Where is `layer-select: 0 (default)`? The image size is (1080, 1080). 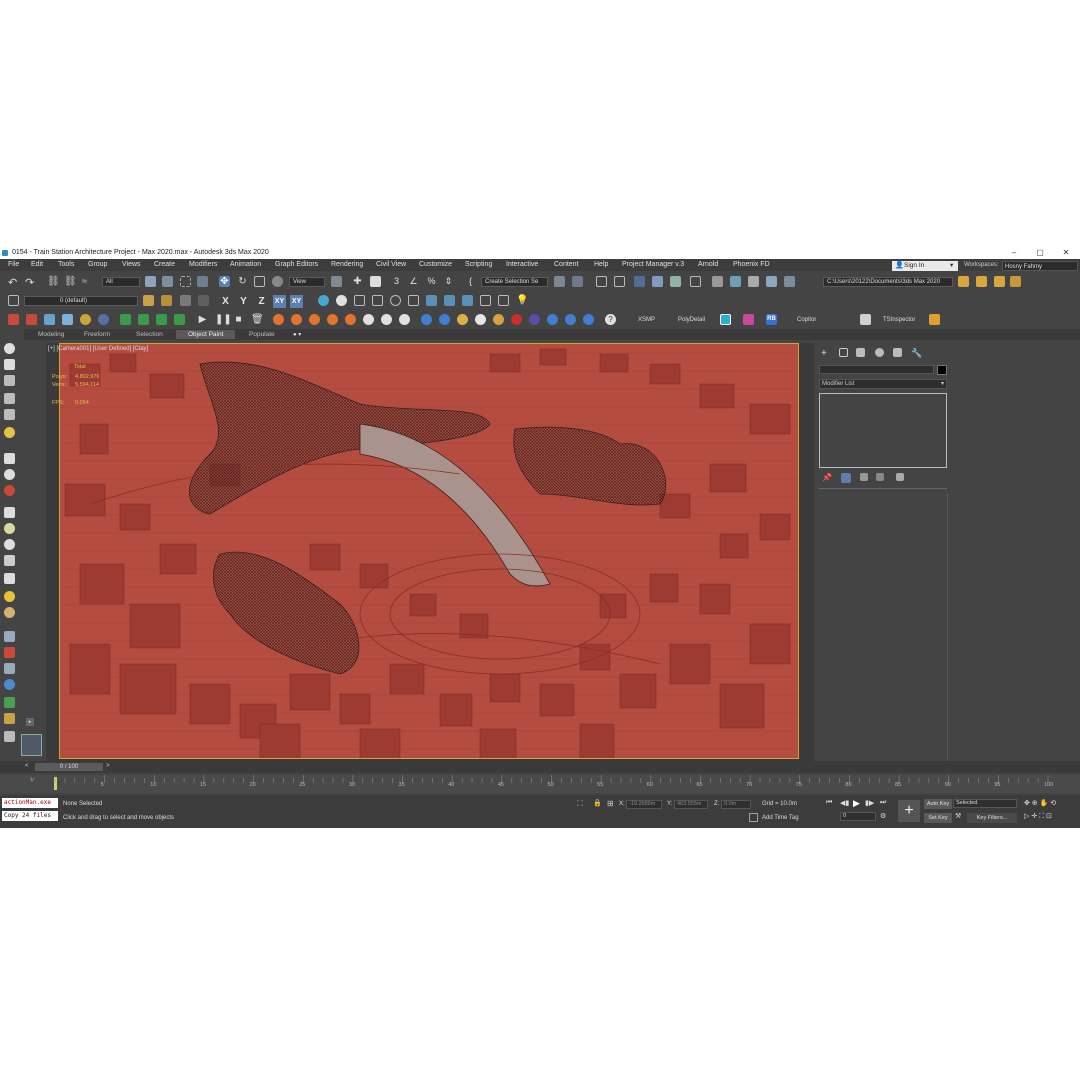 layer-select: 0 (default) is located at coordinates (81, 301).